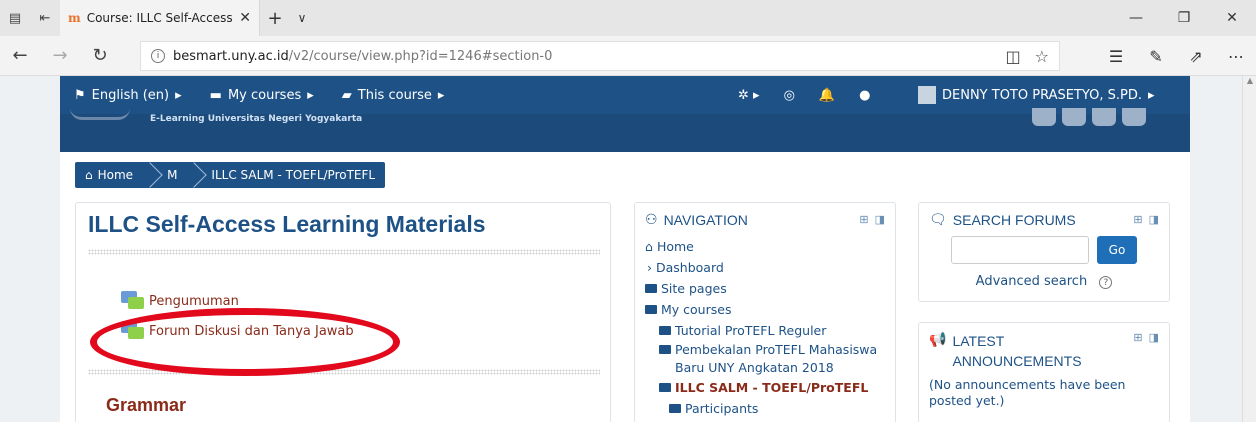  I want to click on nav-item-label: Tutorial ProTEFL Reguler, so click(751, 330).